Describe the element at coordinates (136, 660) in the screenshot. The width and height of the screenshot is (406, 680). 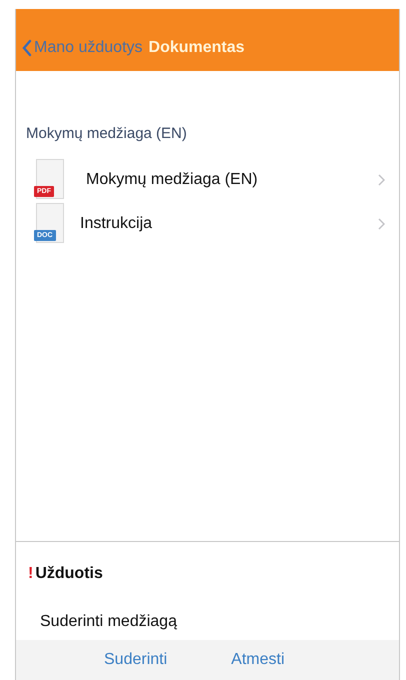
I see `action-button: Suderinti` at that location.